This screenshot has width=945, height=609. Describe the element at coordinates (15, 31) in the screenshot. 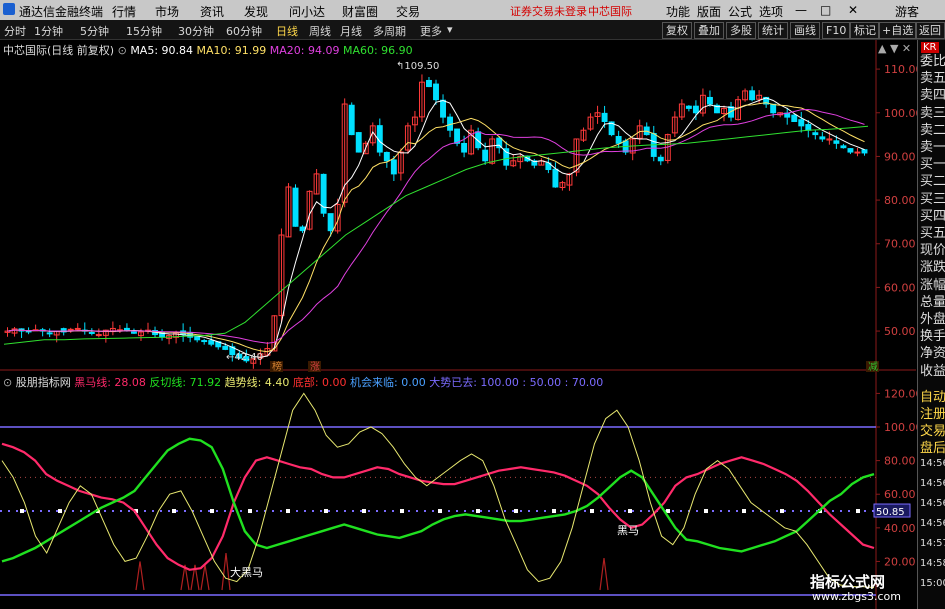

I see `period-fenshi: 分时` at that location.